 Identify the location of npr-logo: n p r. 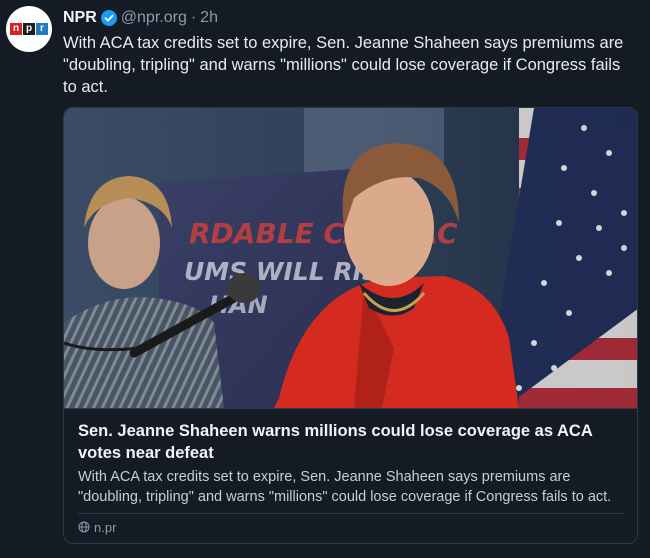
(29, 29).